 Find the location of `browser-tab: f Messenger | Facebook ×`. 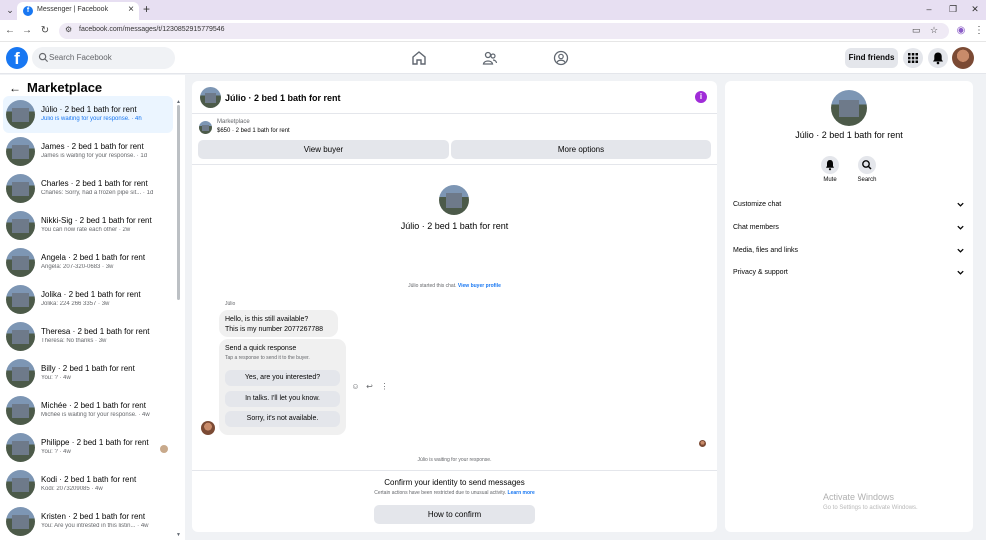

browser-tab: f Messenger | Facebook × is located at coordinates (78, 11).